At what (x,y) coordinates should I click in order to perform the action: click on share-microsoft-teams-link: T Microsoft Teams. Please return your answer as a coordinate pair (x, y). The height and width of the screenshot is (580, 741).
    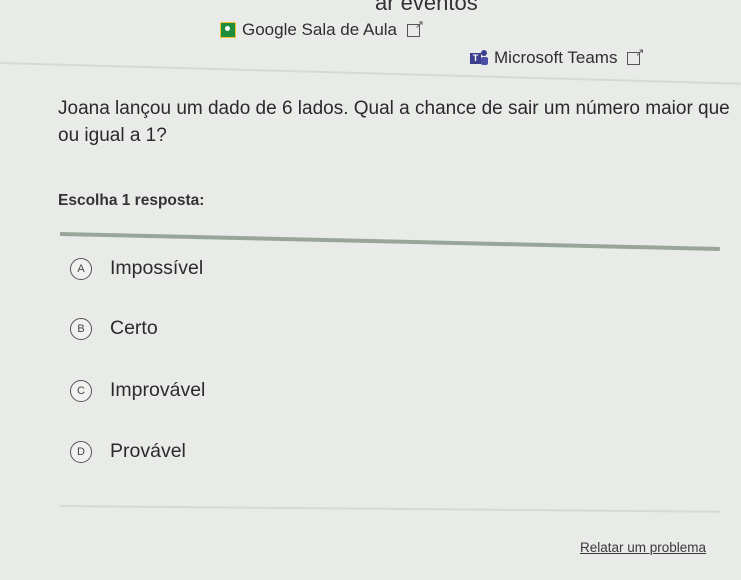
    Looking at the image, I should click on (557, 57).